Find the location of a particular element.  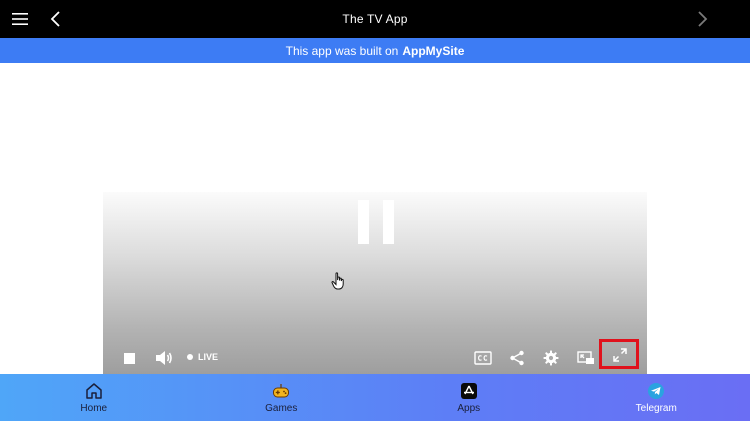

nav-label-telegram: Telegram is located at coordinates (656, 408).